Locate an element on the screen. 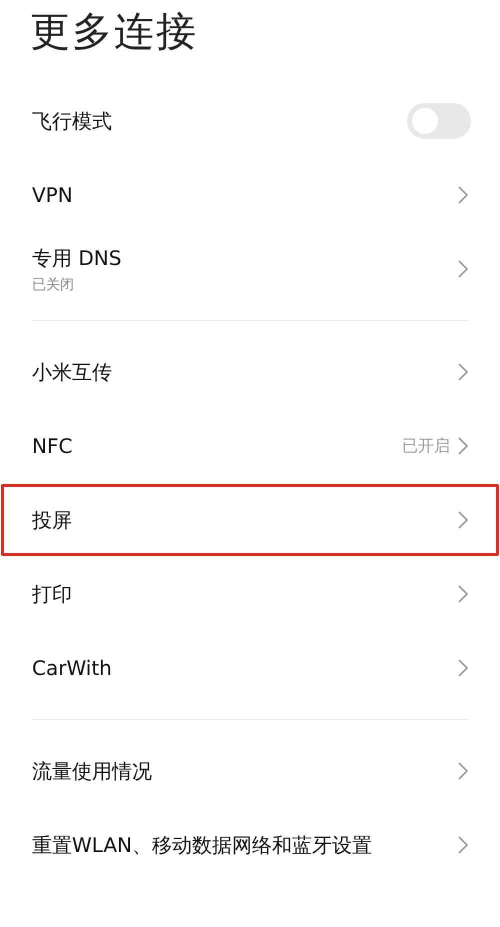  setting-label: 打印 is located at coordinates (245, 594).